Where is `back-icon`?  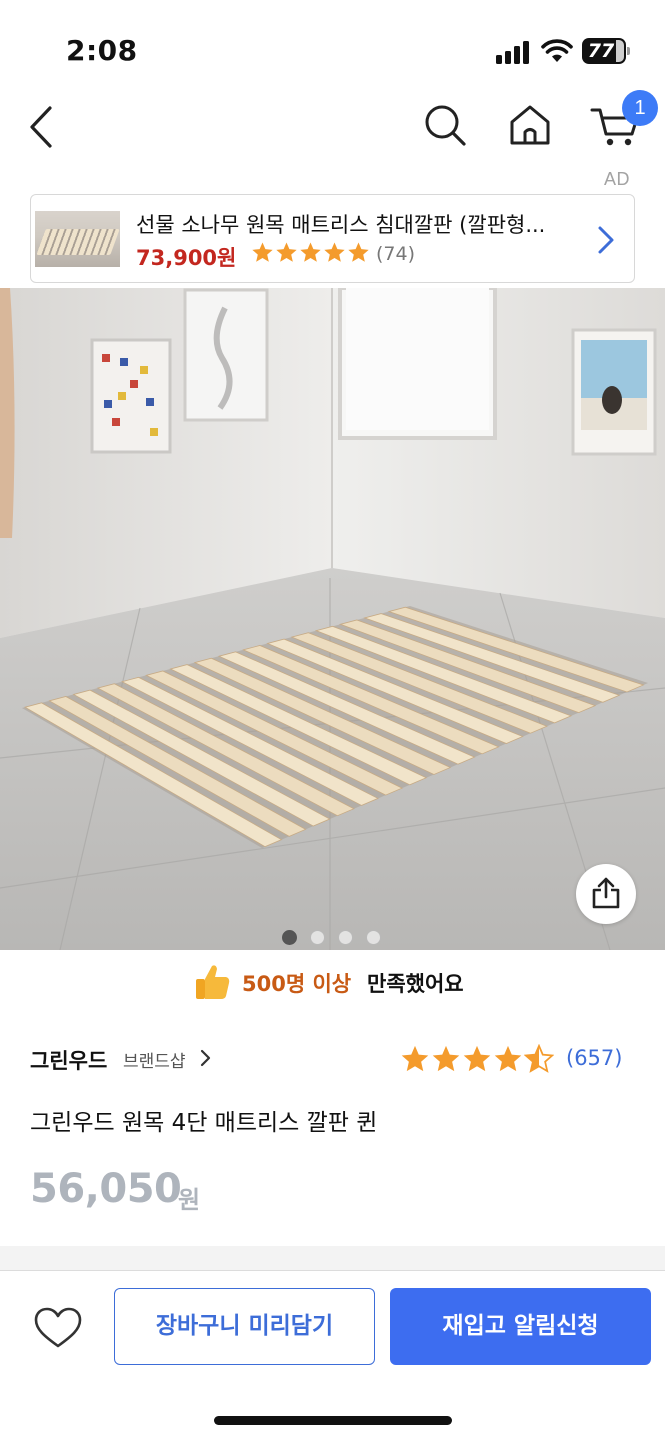 back-icon is located at coordinates (42, 127).